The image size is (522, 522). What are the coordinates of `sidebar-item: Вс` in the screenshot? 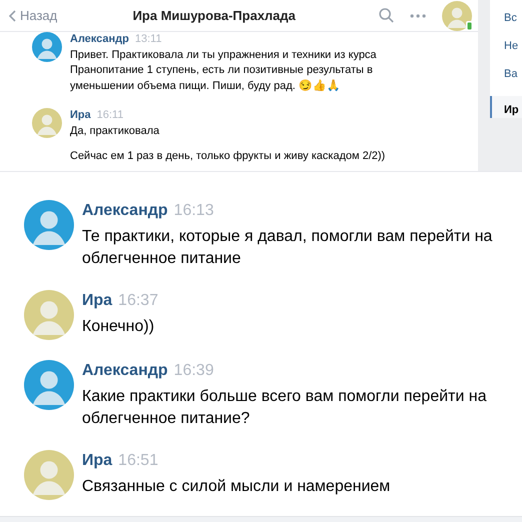 It's located at (506, 18).